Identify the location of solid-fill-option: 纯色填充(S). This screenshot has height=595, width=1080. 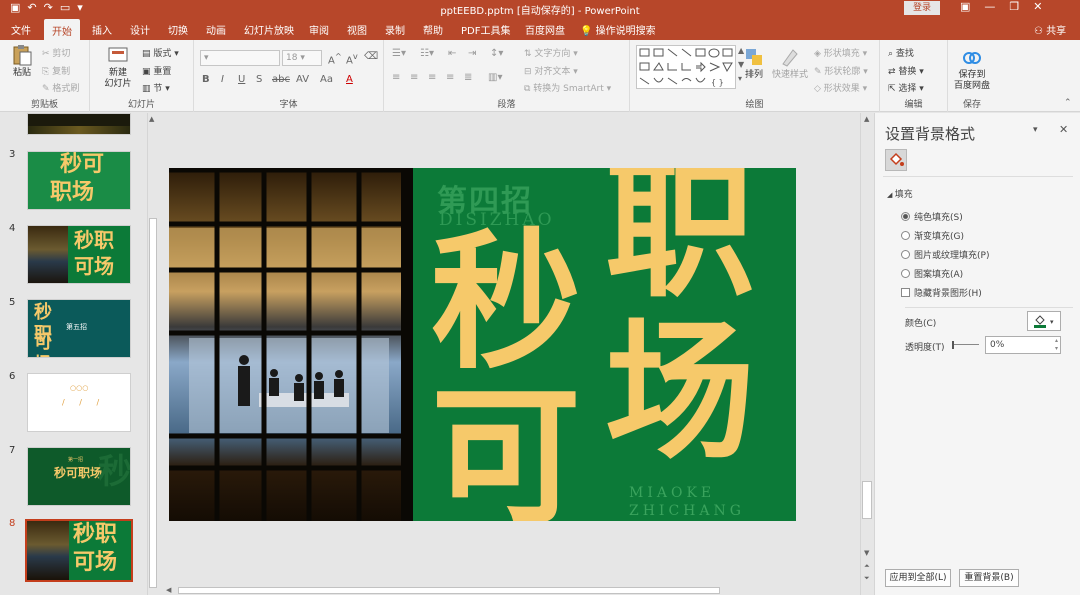
(932, 216).